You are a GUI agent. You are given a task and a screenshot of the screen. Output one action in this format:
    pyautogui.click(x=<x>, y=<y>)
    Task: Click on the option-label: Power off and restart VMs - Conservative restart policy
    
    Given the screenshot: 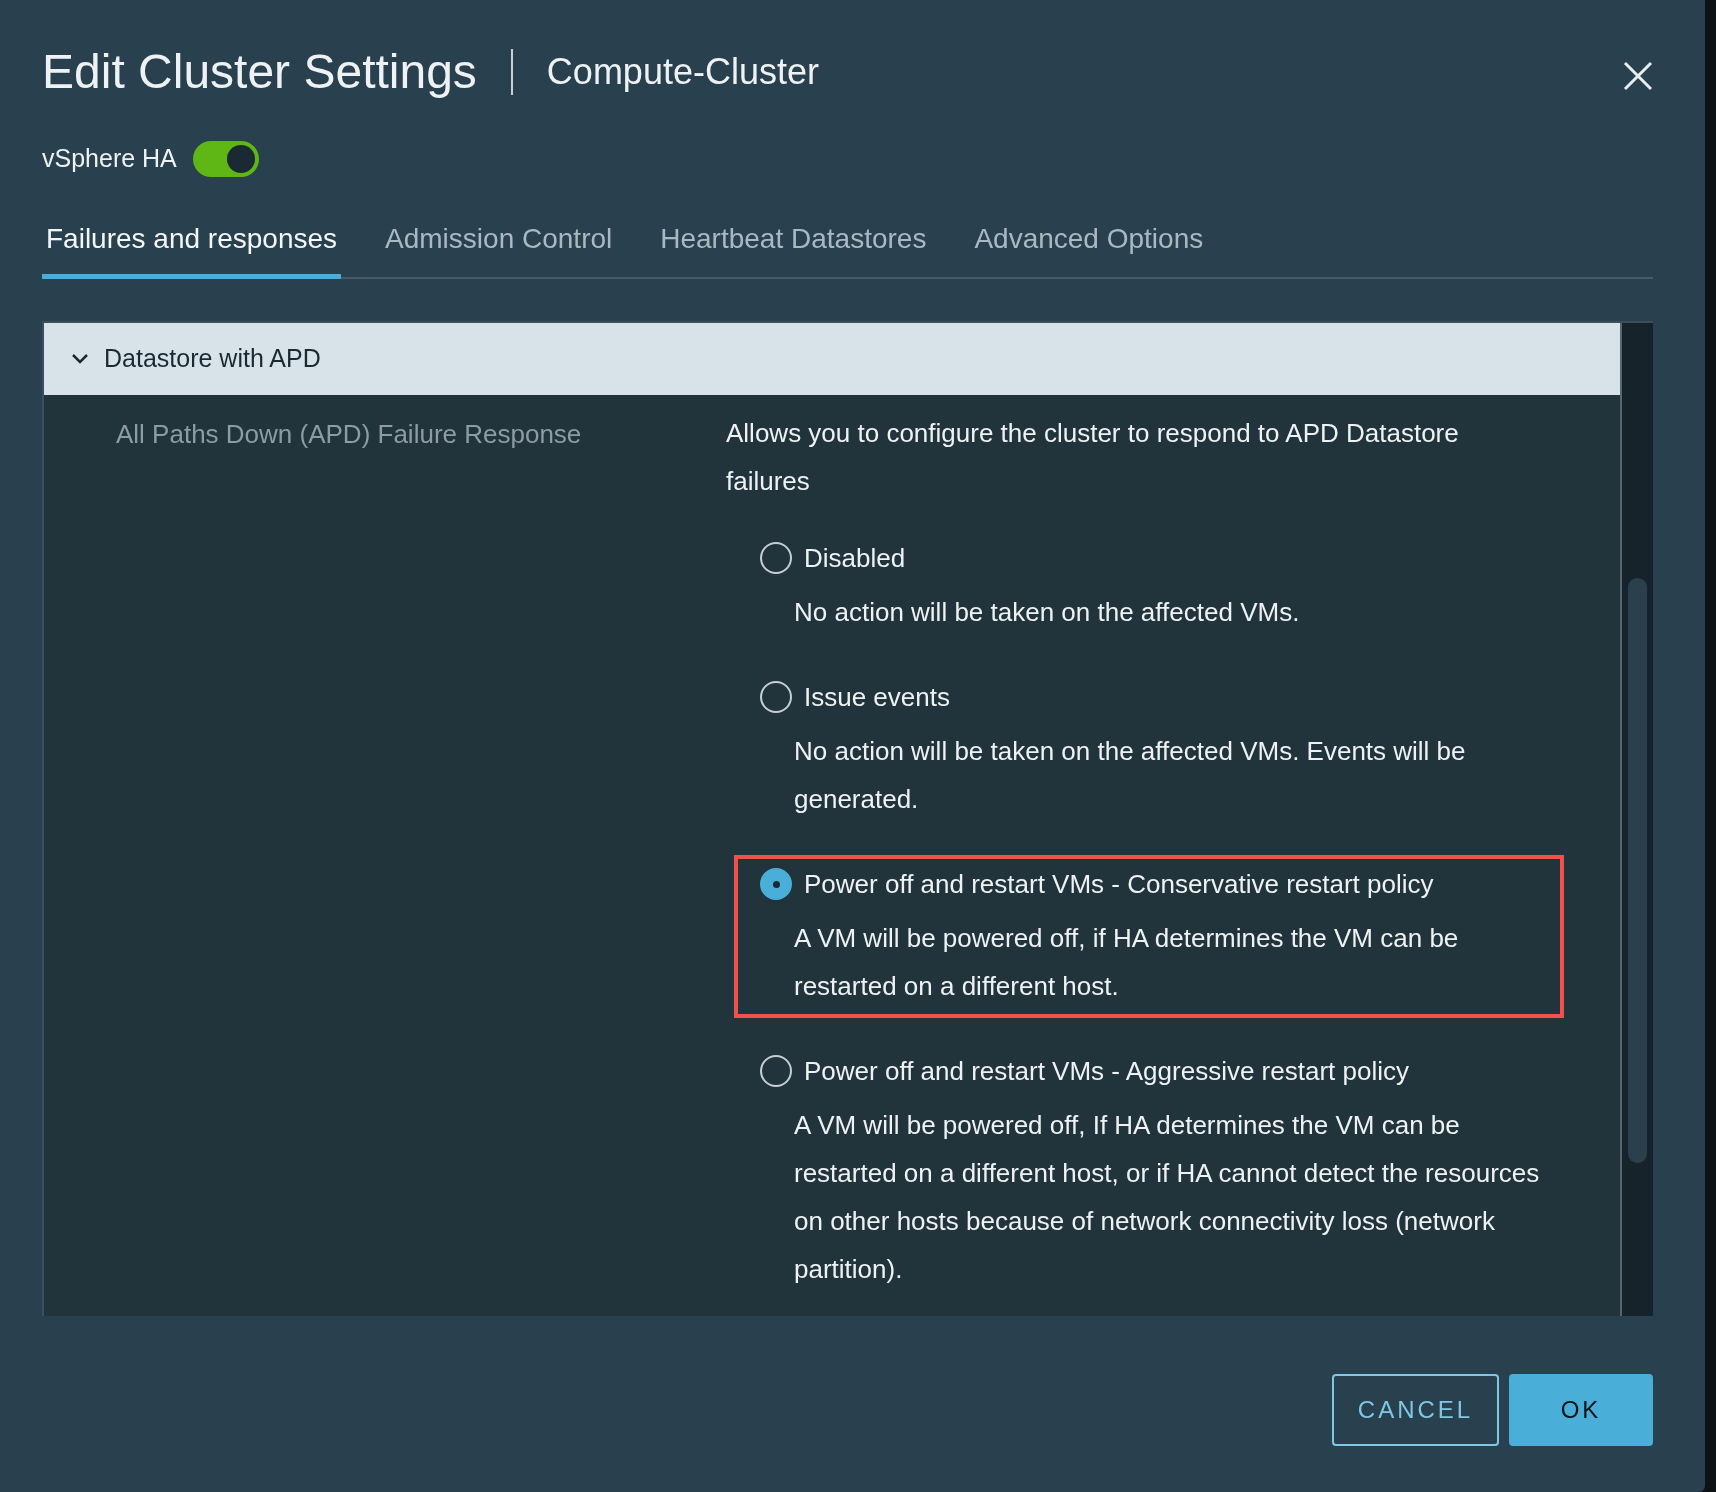 What is the action you would take?
    pyautogui.click(x=1119, y=884)
    